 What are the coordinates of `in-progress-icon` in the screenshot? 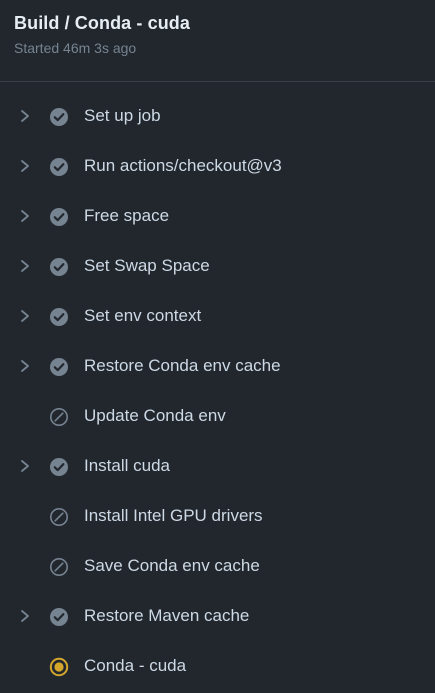 It's located at (59, 667).